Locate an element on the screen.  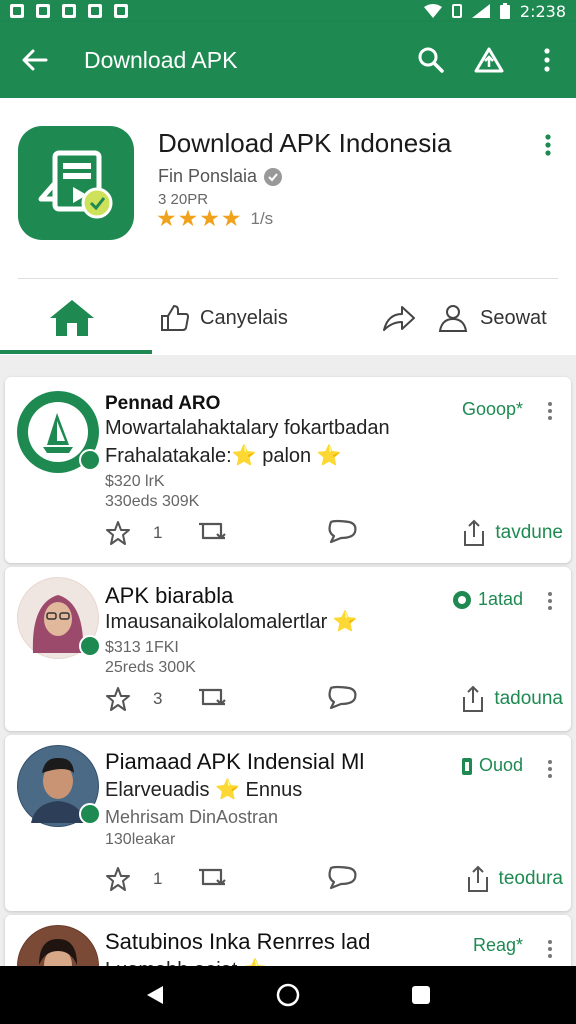
post-text: Elarveuadis ⭐ Ennus is located at coordinates (204, 790).